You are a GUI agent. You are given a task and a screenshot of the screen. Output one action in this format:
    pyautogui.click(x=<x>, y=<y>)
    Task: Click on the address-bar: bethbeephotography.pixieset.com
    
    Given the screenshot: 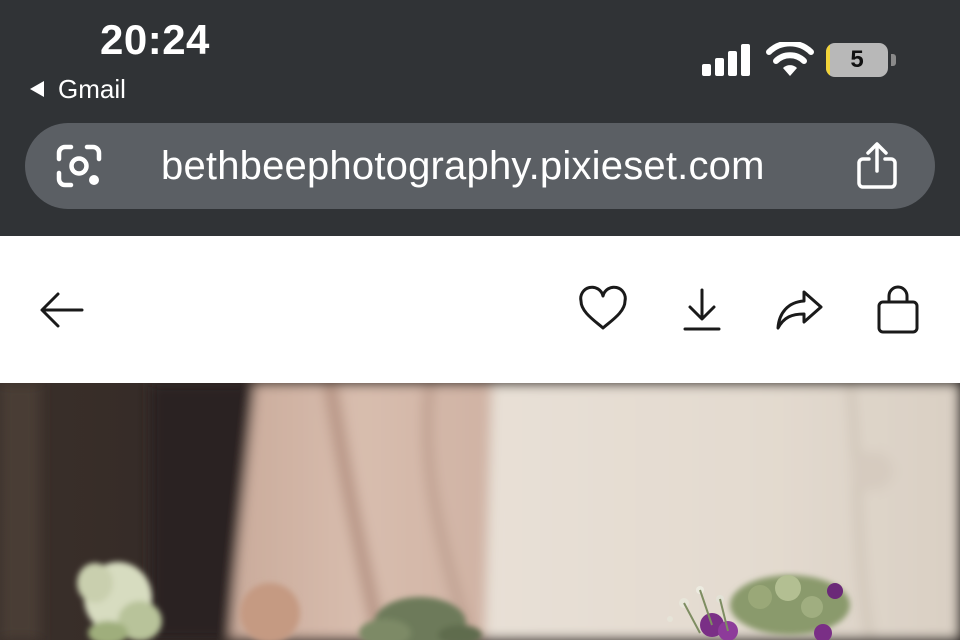 What is the action you would take?
    pyautogui.click(x=480, y=166)
    